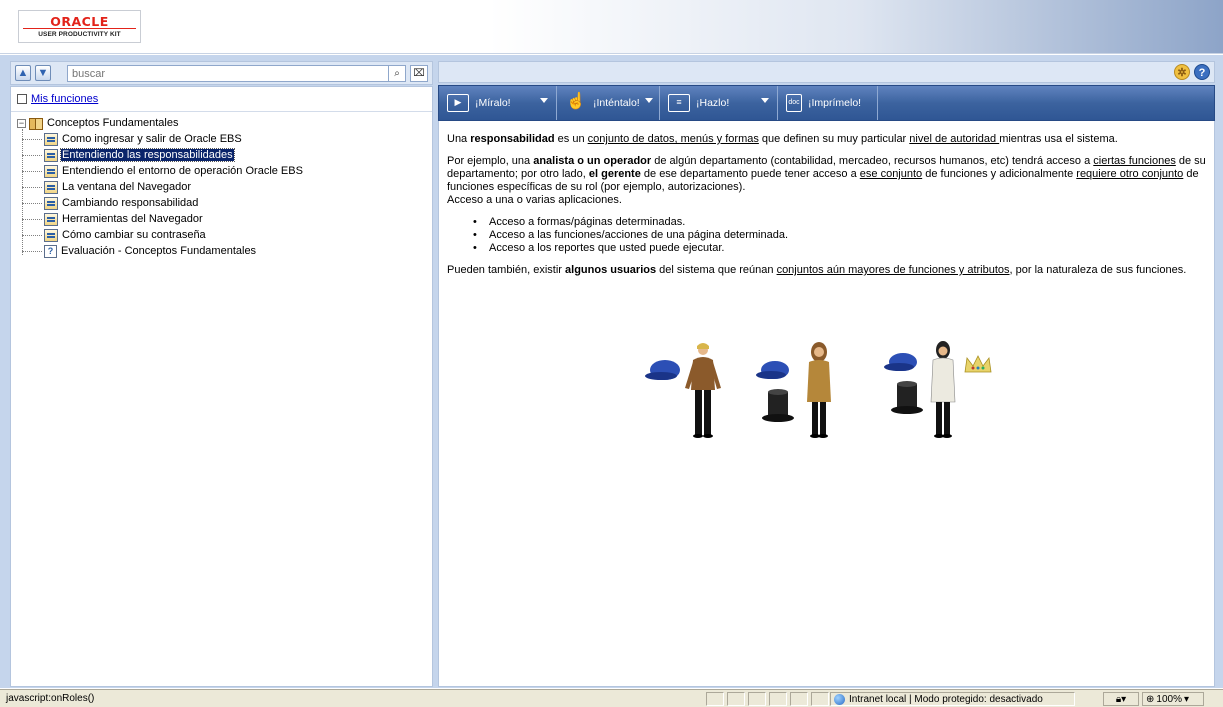 The image size is (1223, 707). I want to click on underlined-text: ciertas funciones, so click(1134, 161).